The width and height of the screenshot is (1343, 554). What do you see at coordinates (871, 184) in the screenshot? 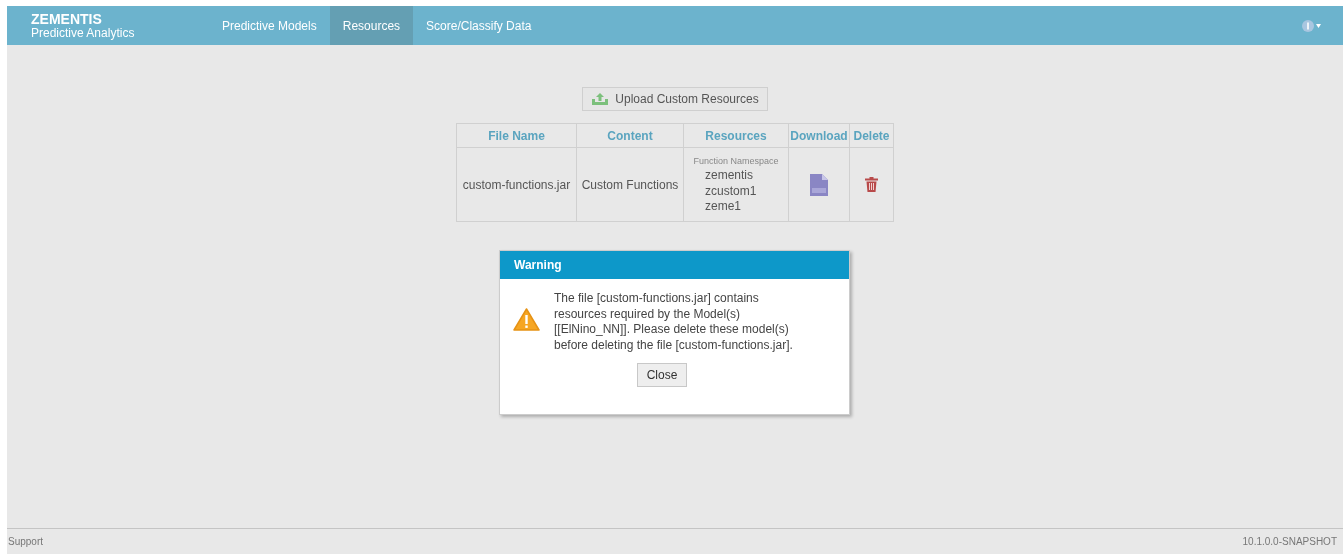
I see `trash-icon` at bounding box center [871, 184].